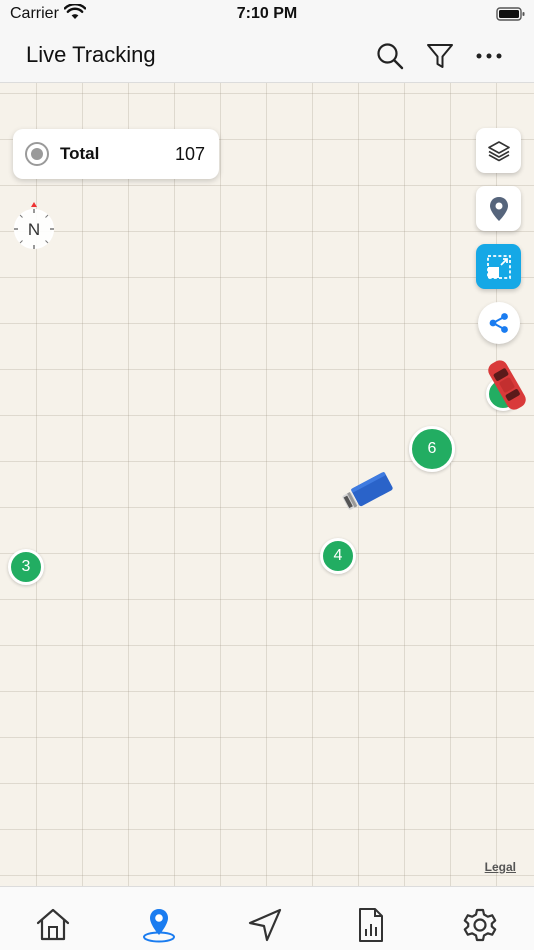  I want to click on truck-icon, so click(367, 491).